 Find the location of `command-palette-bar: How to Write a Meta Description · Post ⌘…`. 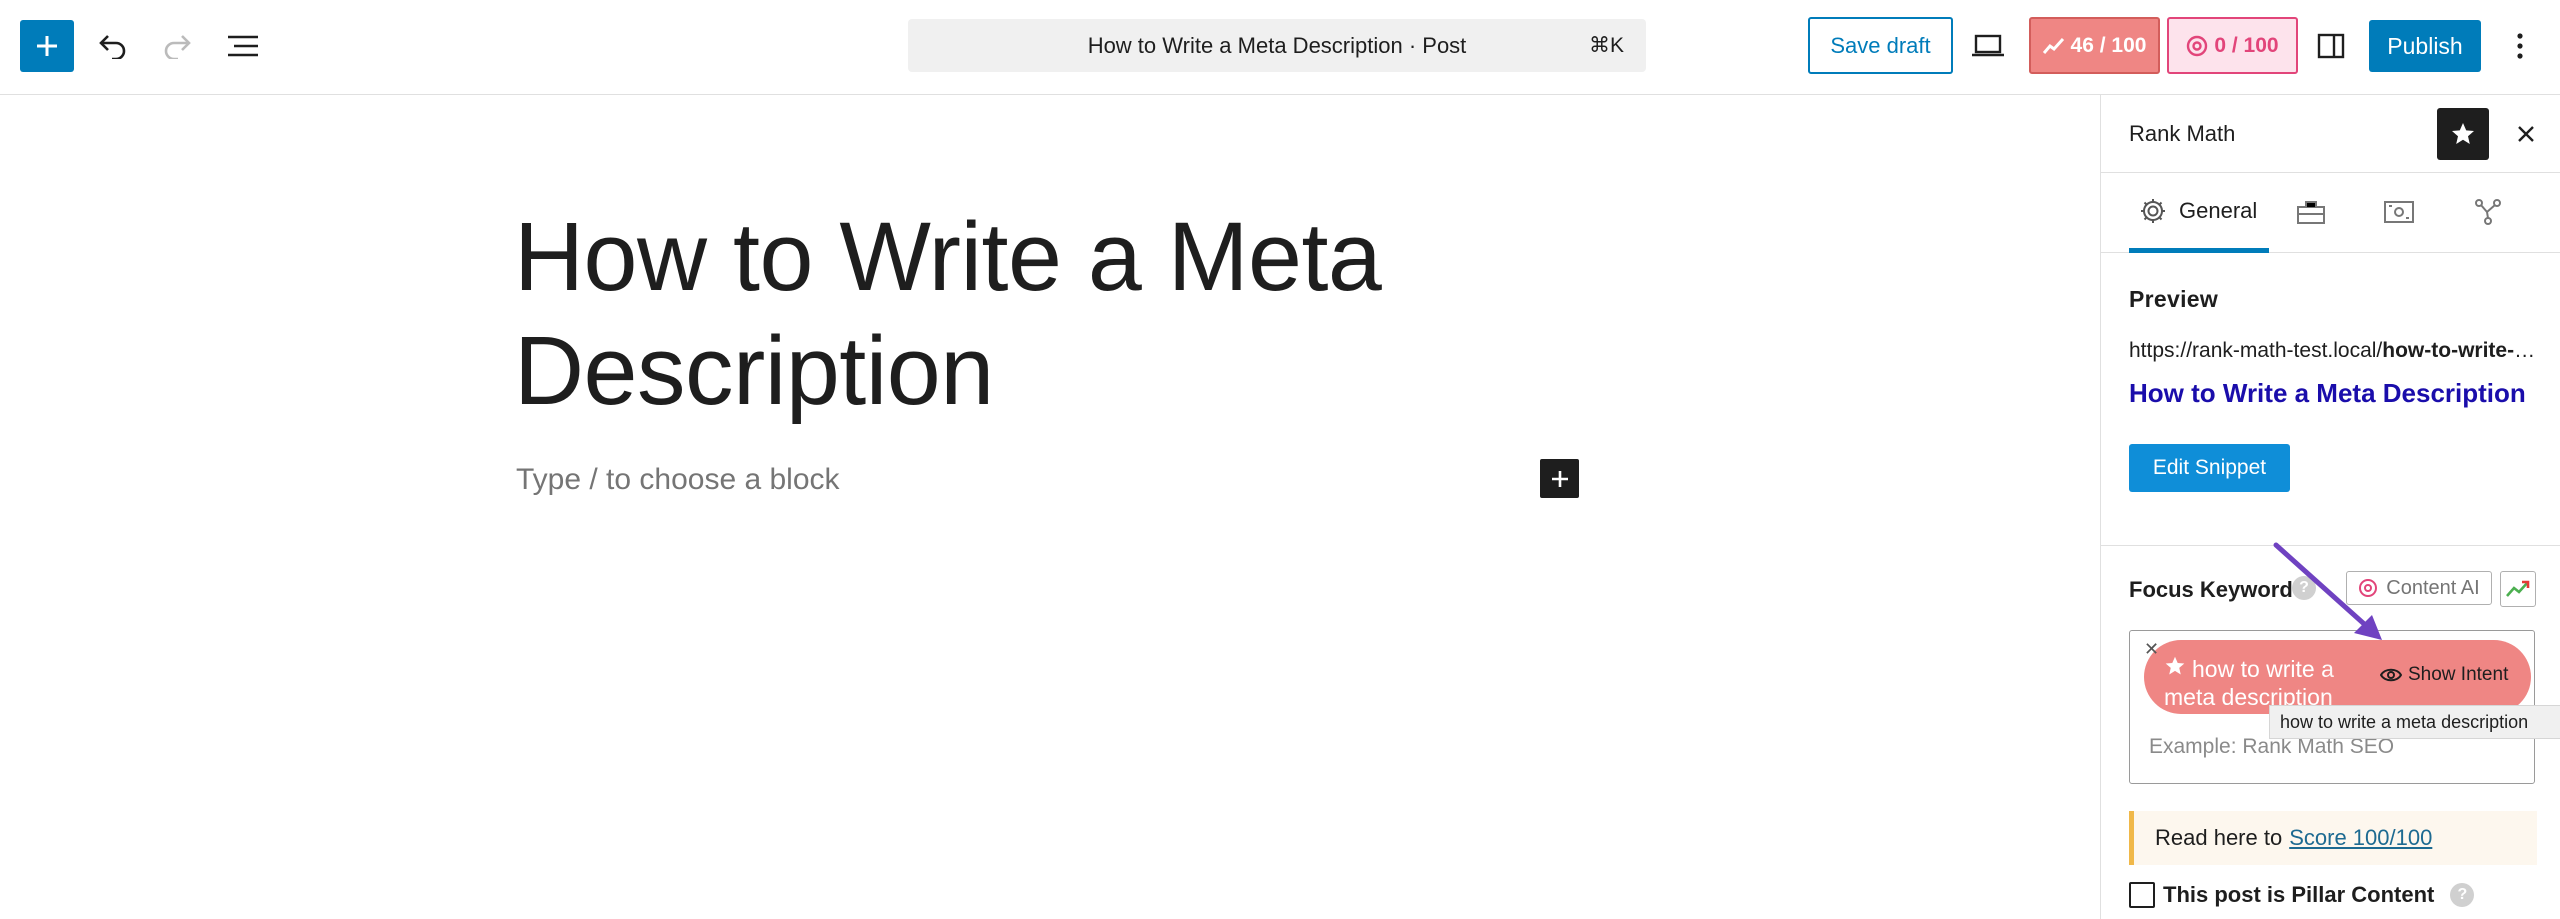

command-palette-bar: How to Write a Meta Description · Post ⌘… is located at coordinates (1277, 45).